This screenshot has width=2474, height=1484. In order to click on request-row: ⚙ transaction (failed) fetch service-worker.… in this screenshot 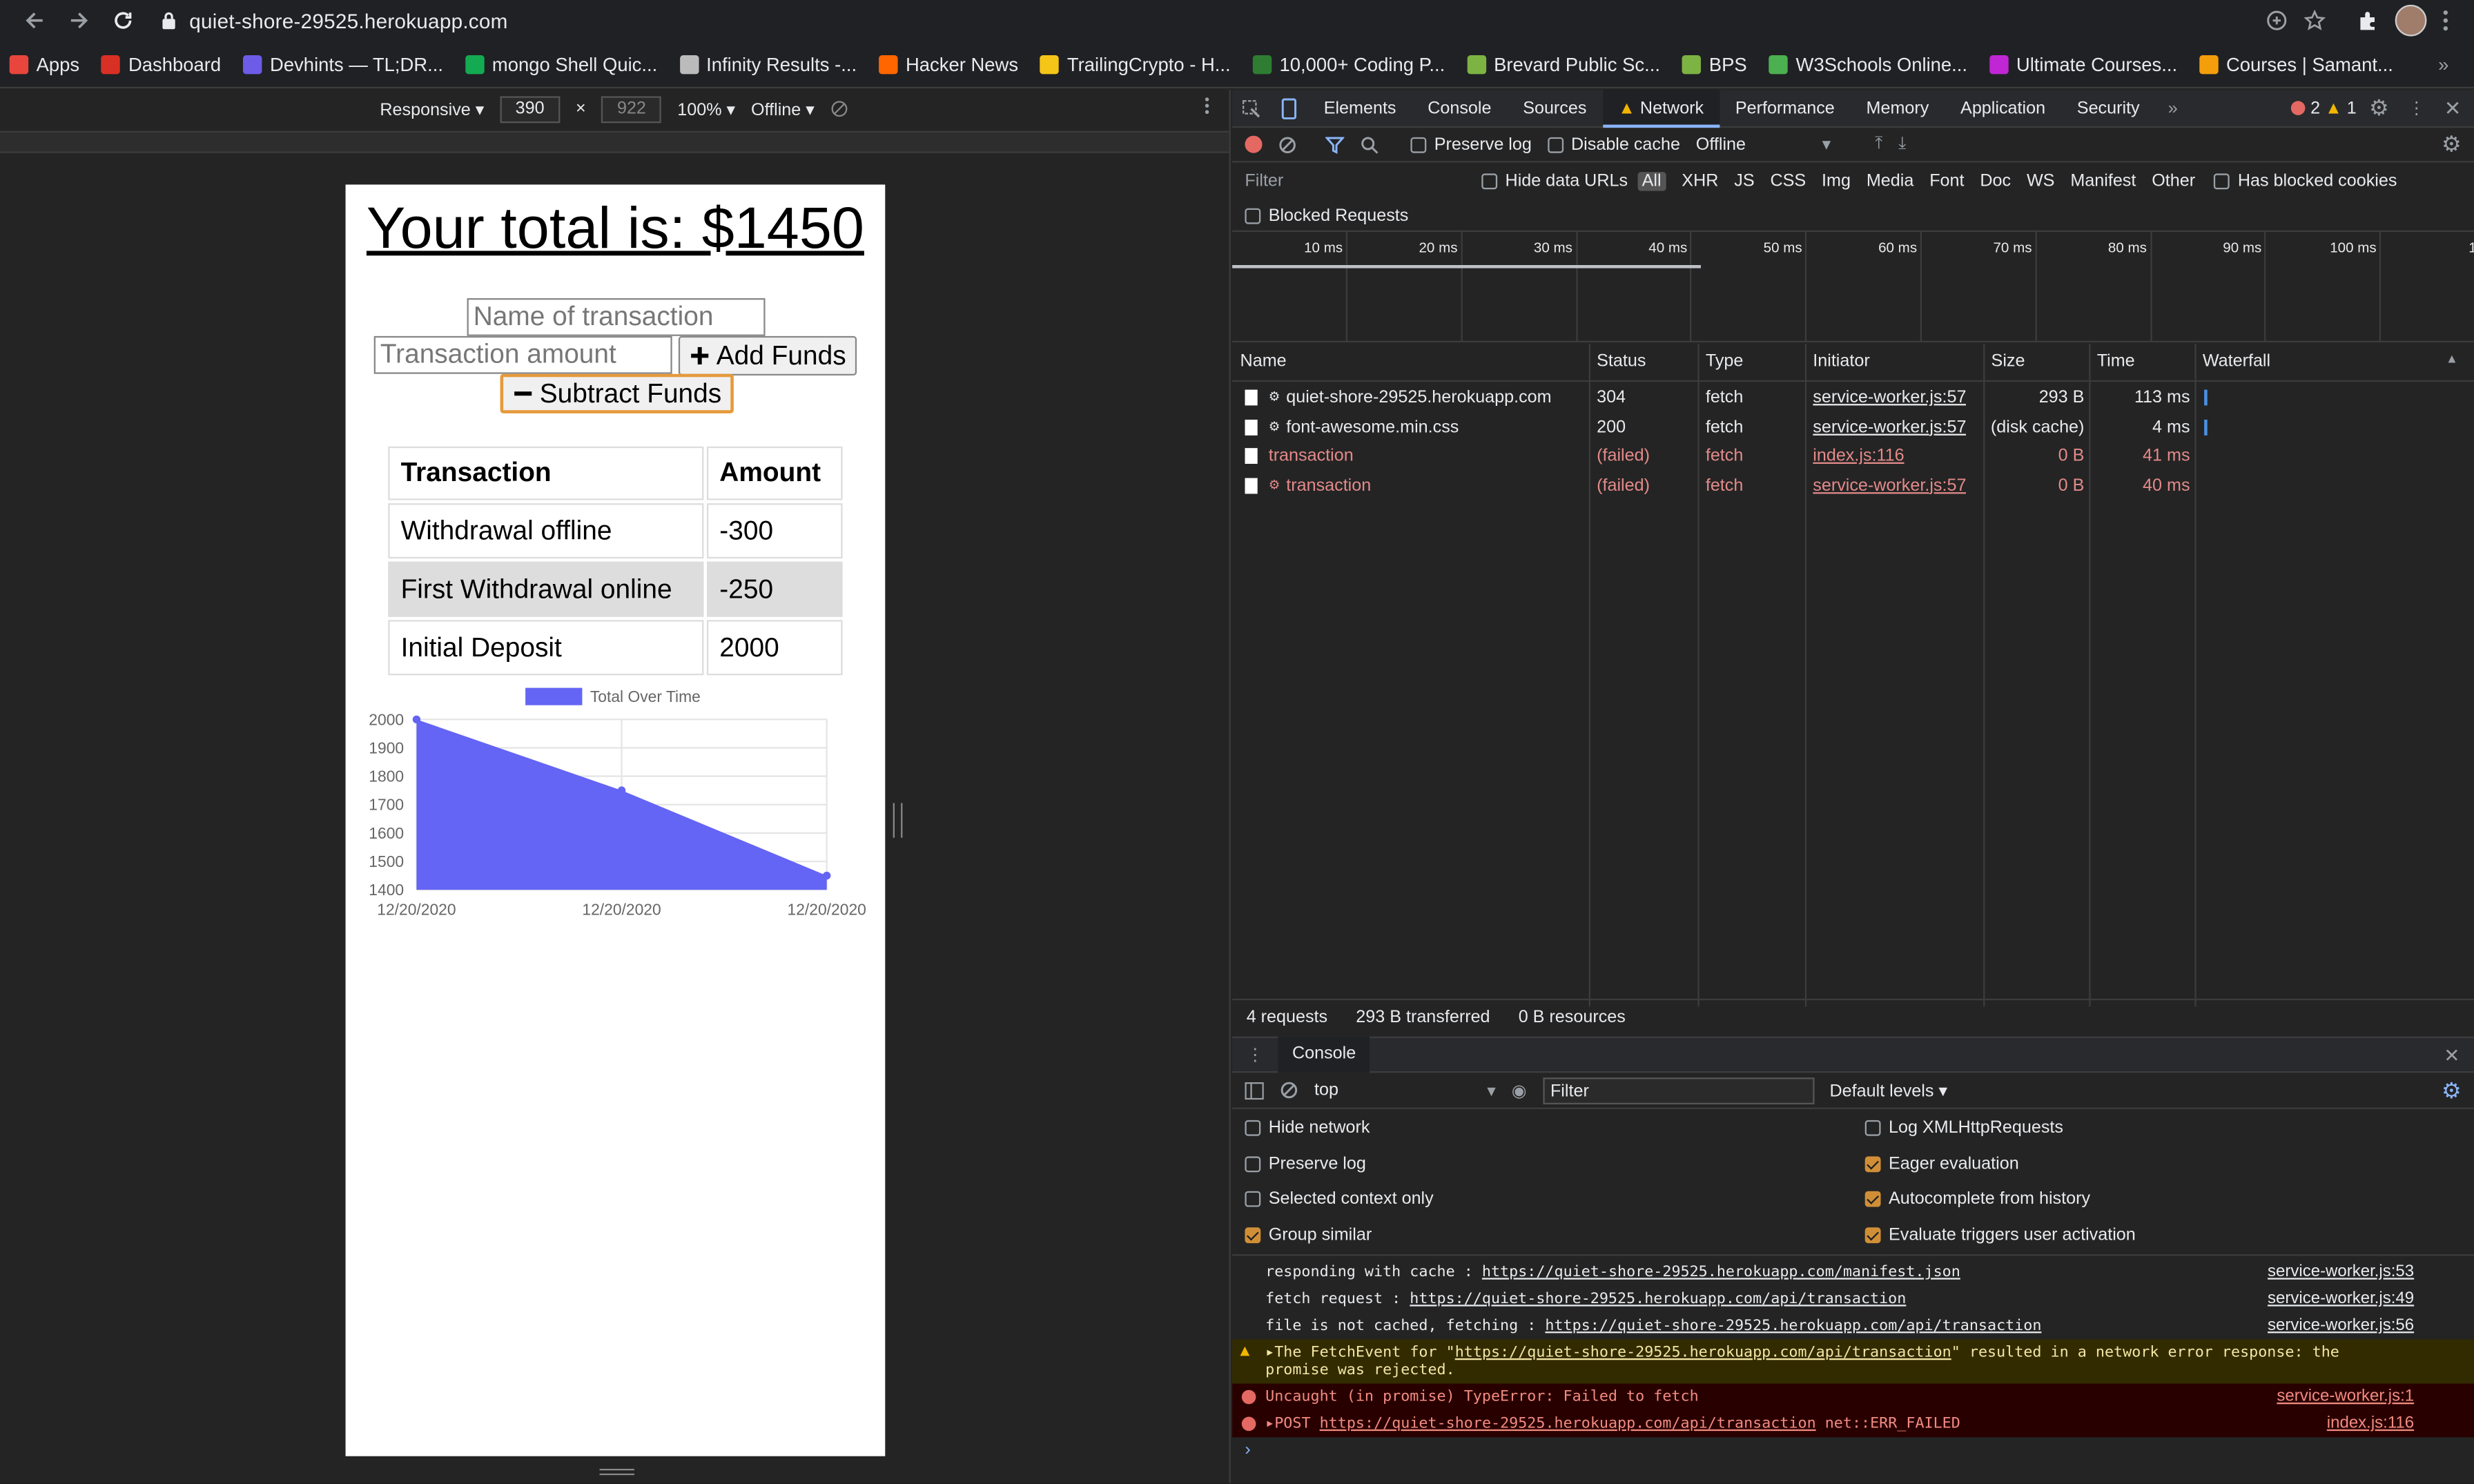, I will do `click(1853, 485)`.